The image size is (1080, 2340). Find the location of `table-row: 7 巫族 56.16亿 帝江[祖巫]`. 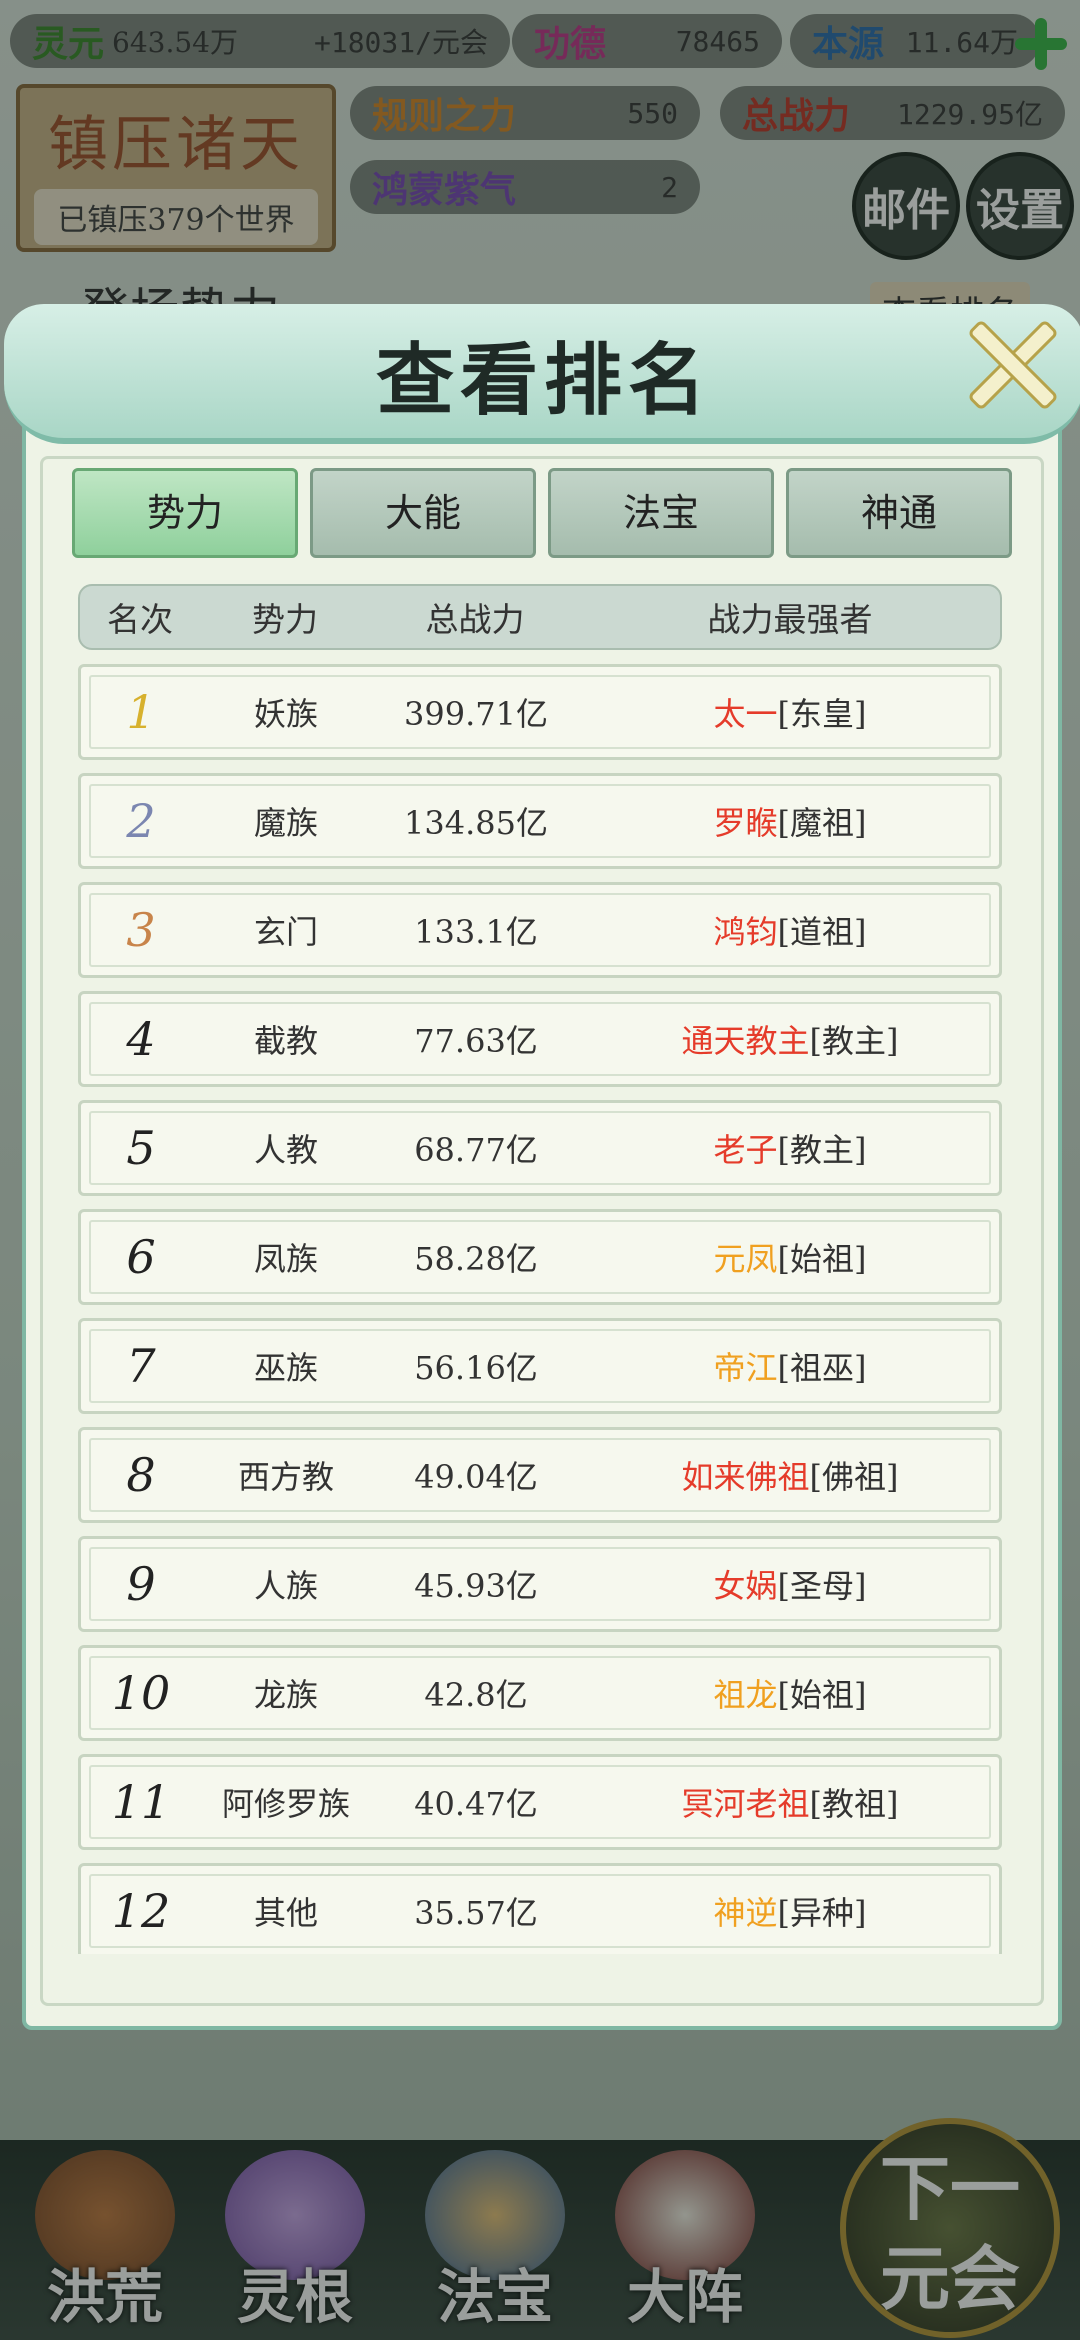

table-row: 7 巫族 56.16亿 帝江[祖巫] is located at coordinates (540, 1366).